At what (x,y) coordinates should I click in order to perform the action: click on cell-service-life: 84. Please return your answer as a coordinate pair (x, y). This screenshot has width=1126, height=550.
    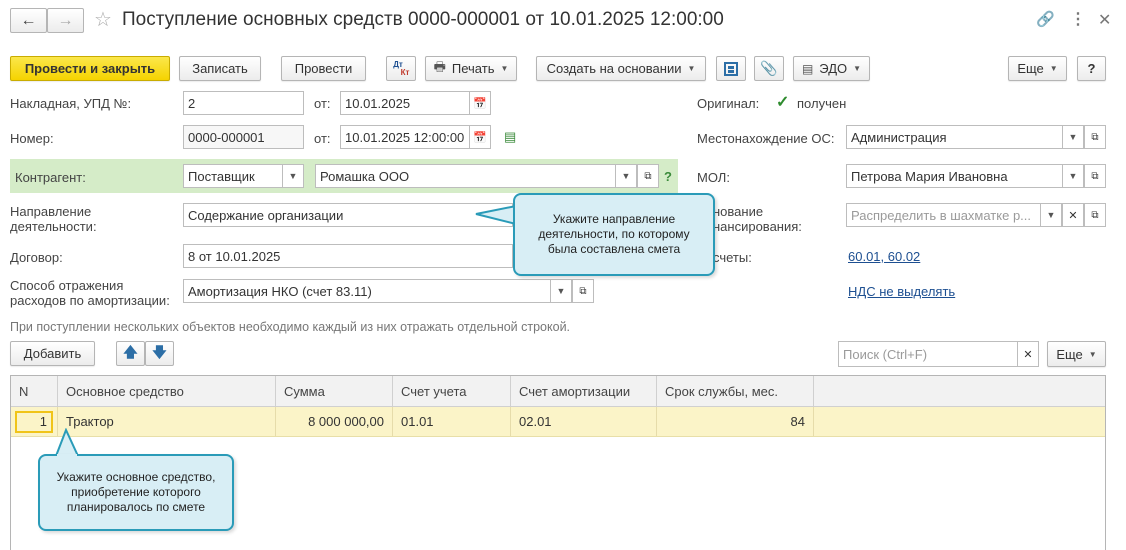
    Looking at the image, I should click on (735, 421).